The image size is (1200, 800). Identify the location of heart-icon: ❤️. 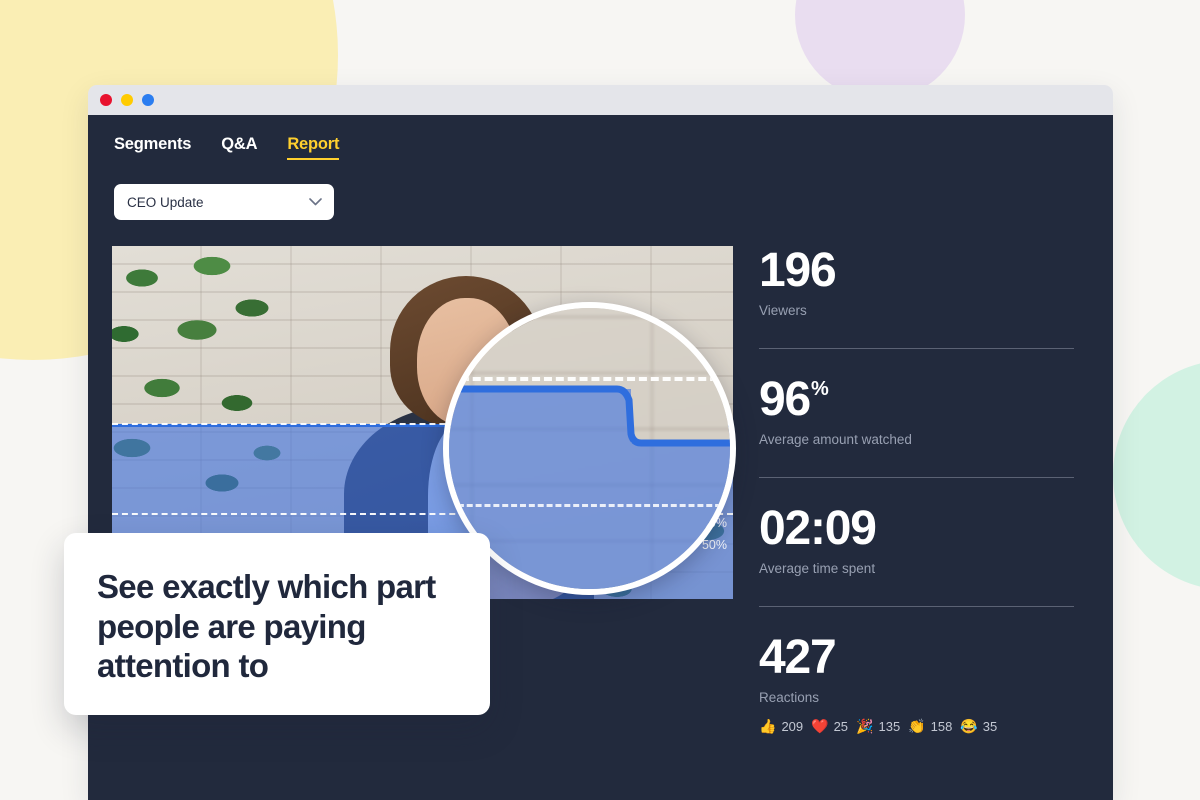
(820, 726).